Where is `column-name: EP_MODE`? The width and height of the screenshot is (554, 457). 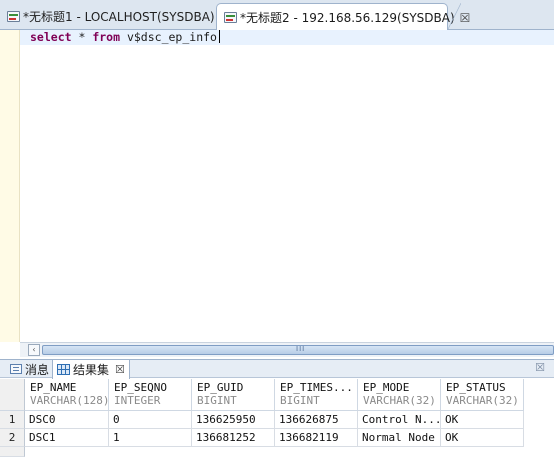 column-name: EP_MODE is located at coordinates (386, 387).